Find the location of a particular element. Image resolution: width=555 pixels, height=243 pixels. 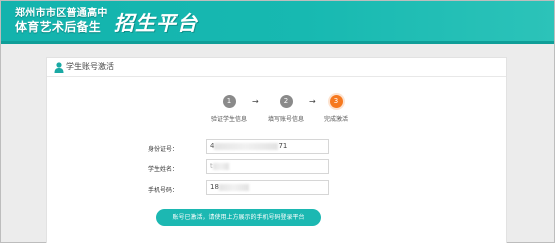

step-2-number: 2 is located at coordinates (286, 101).